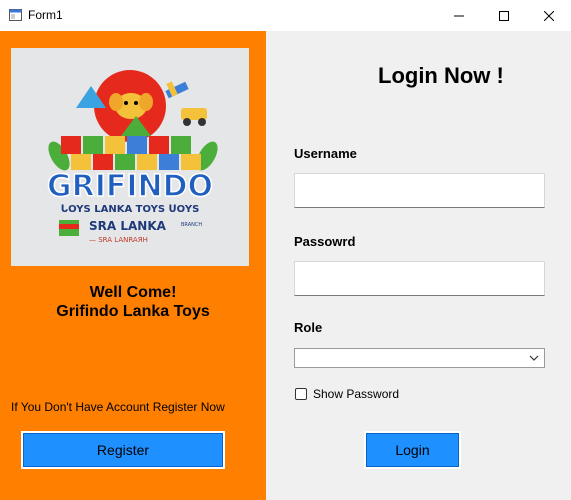 The image size is (571, 500). Describe the element at coordinates (534, 358) in the screenshot. I see `chevron-down-icon` at that location.